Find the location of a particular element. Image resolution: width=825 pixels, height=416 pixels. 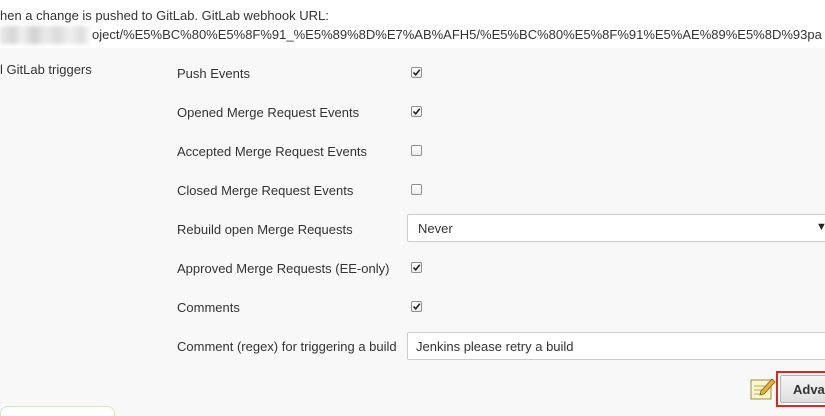

closed-merge-request-checkbox is located at coordinates (416, 189).